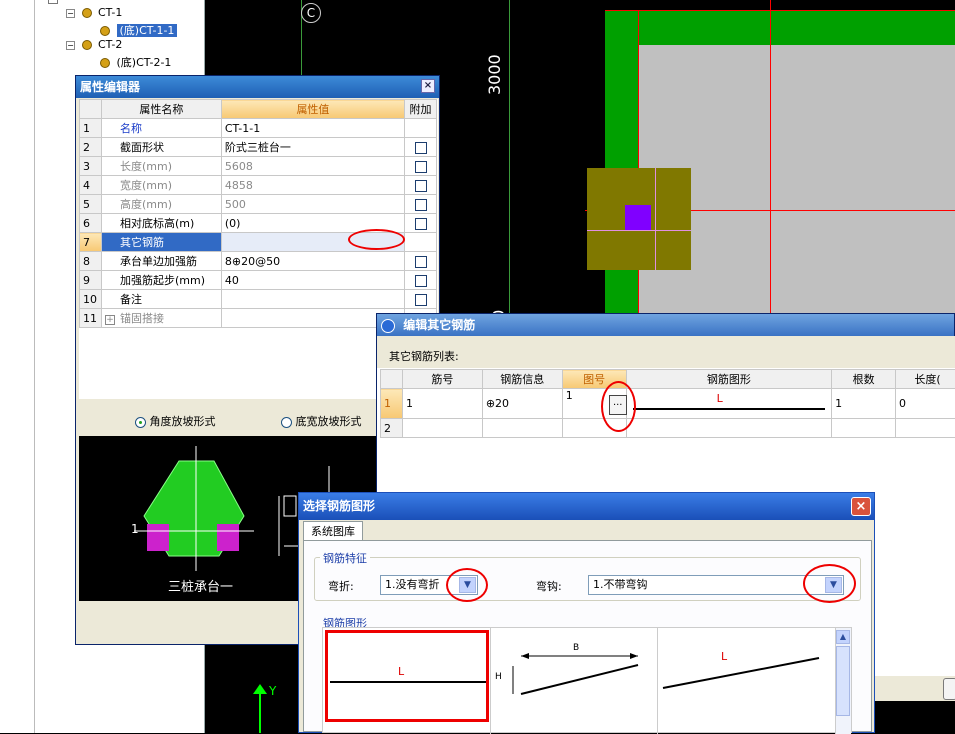 This screenshot has height=734, width=955. What do you see at coordinates (925, 428) in the screenshot?
I see `cell-length` at bounding box center [925, 428].